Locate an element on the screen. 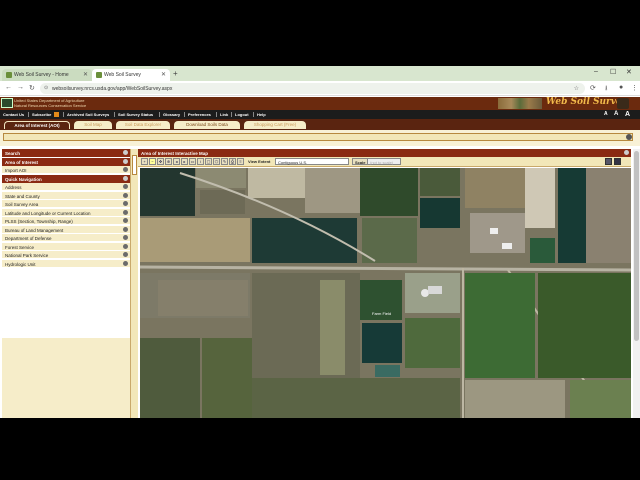  quick-nav-item: Bureau of Land Management is located at coordinates (66, 229).